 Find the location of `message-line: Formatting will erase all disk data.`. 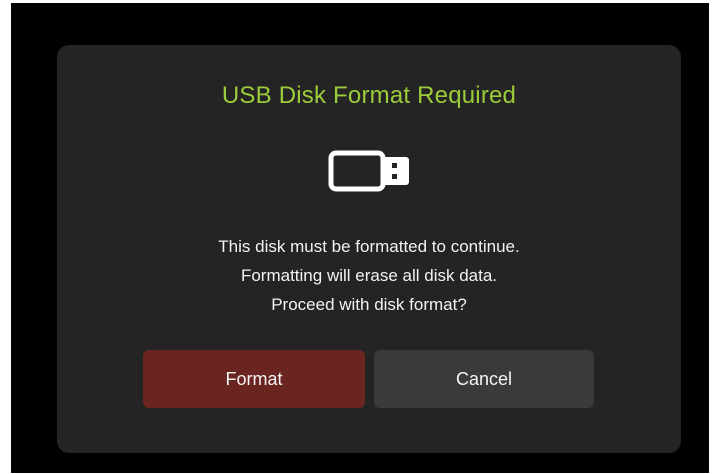

message-line: Formatting will erase all disk data. is located at coordinates (369, 275).